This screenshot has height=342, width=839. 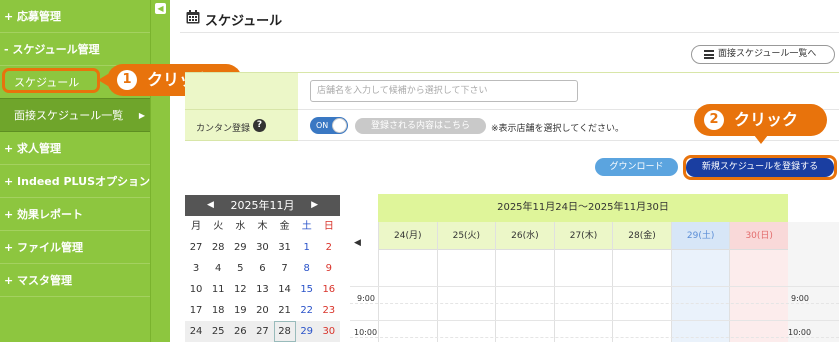 What do you see at coordinates (240, 268) in the screenshot?
I see `date-cell: 5` at bounding box center [240, 268].